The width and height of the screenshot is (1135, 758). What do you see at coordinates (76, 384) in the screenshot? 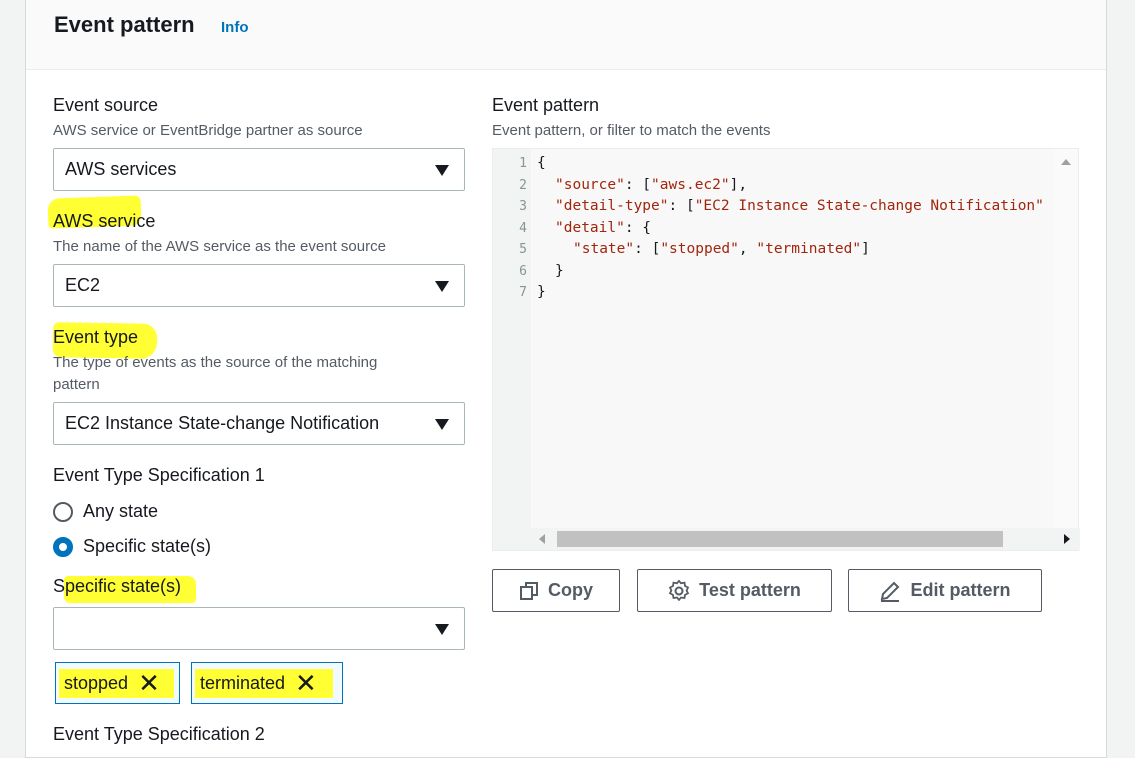
I see `event-type-desc-2: pattern` at bounding box center [76, 384].